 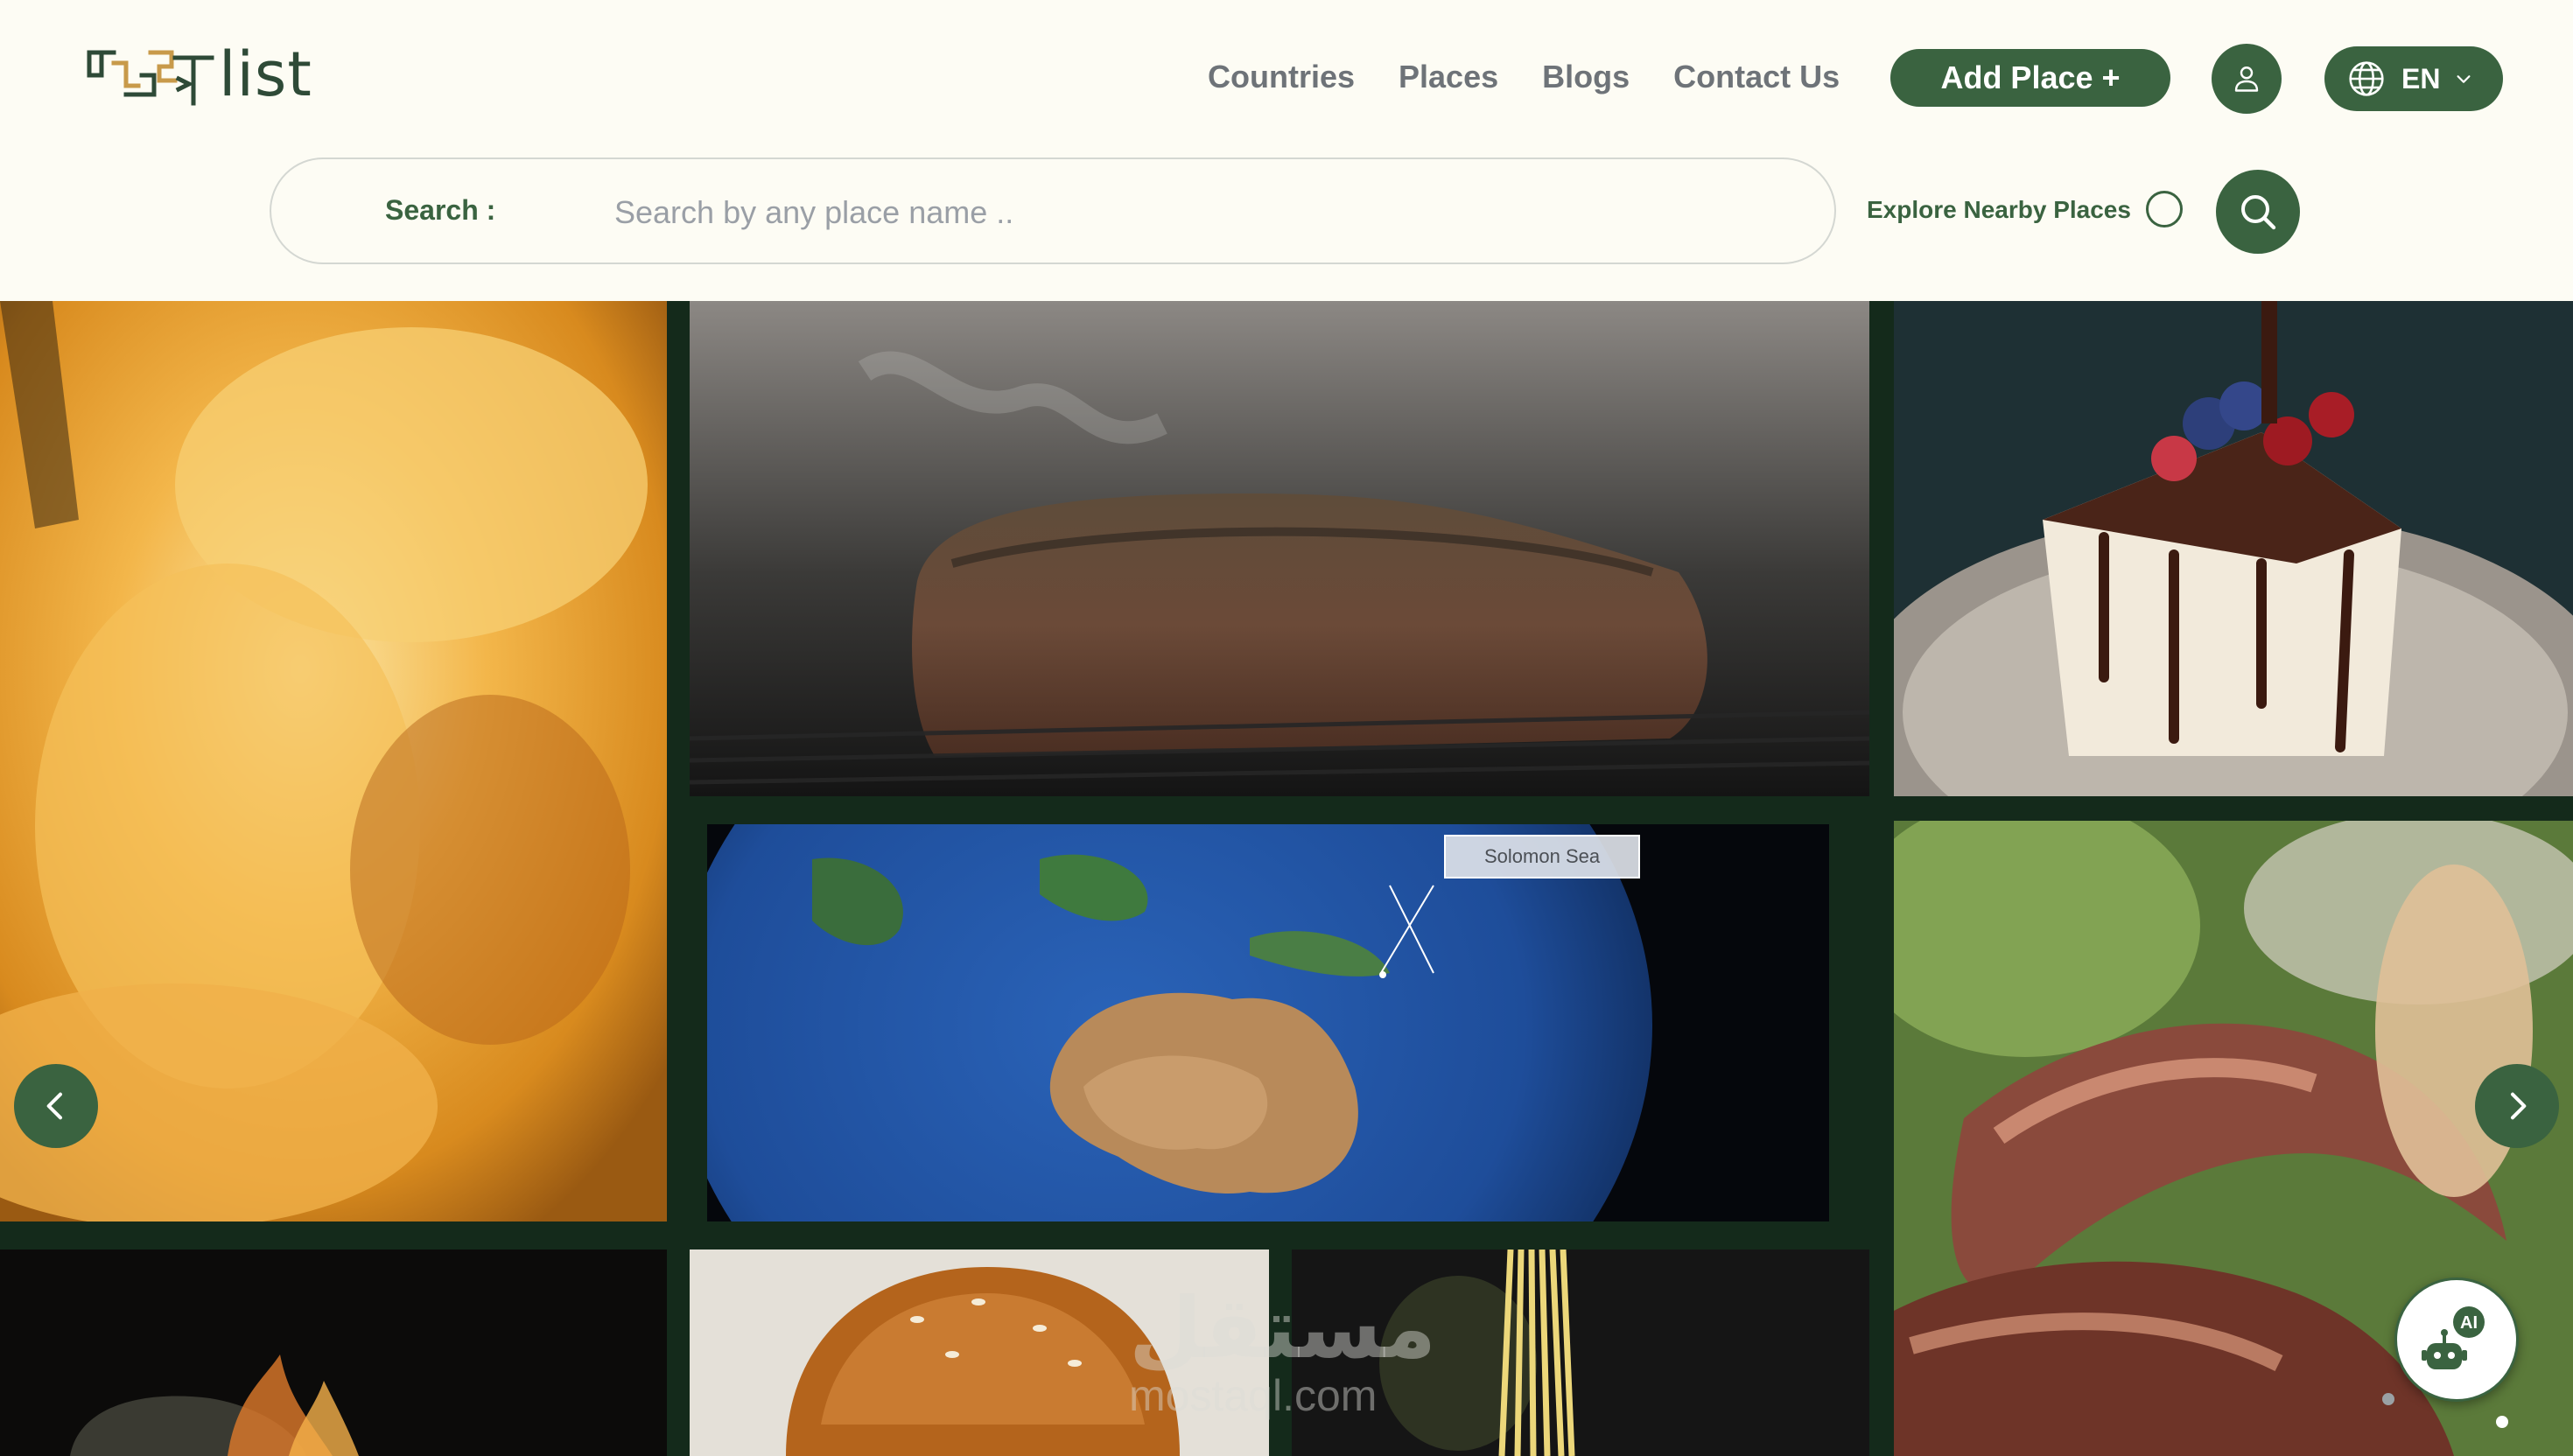 I want to click on chevron-right-icon, so click(x=2519, y=1106).